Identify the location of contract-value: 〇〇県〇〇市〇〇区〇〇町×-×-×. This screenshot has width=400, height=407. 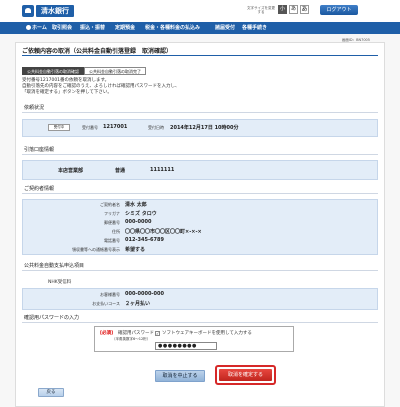
(163, 232).